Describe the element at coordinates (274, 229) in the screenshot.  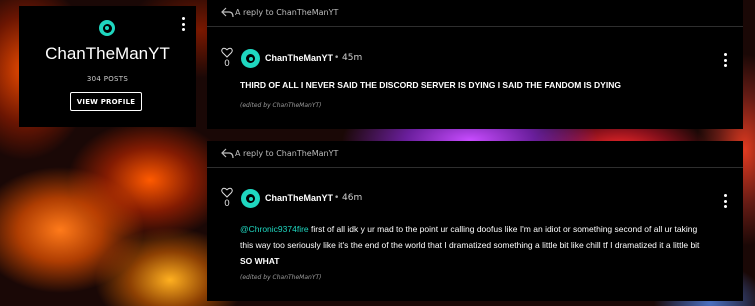
I see `user-mention-link: @Chronic9374fire` at that location.